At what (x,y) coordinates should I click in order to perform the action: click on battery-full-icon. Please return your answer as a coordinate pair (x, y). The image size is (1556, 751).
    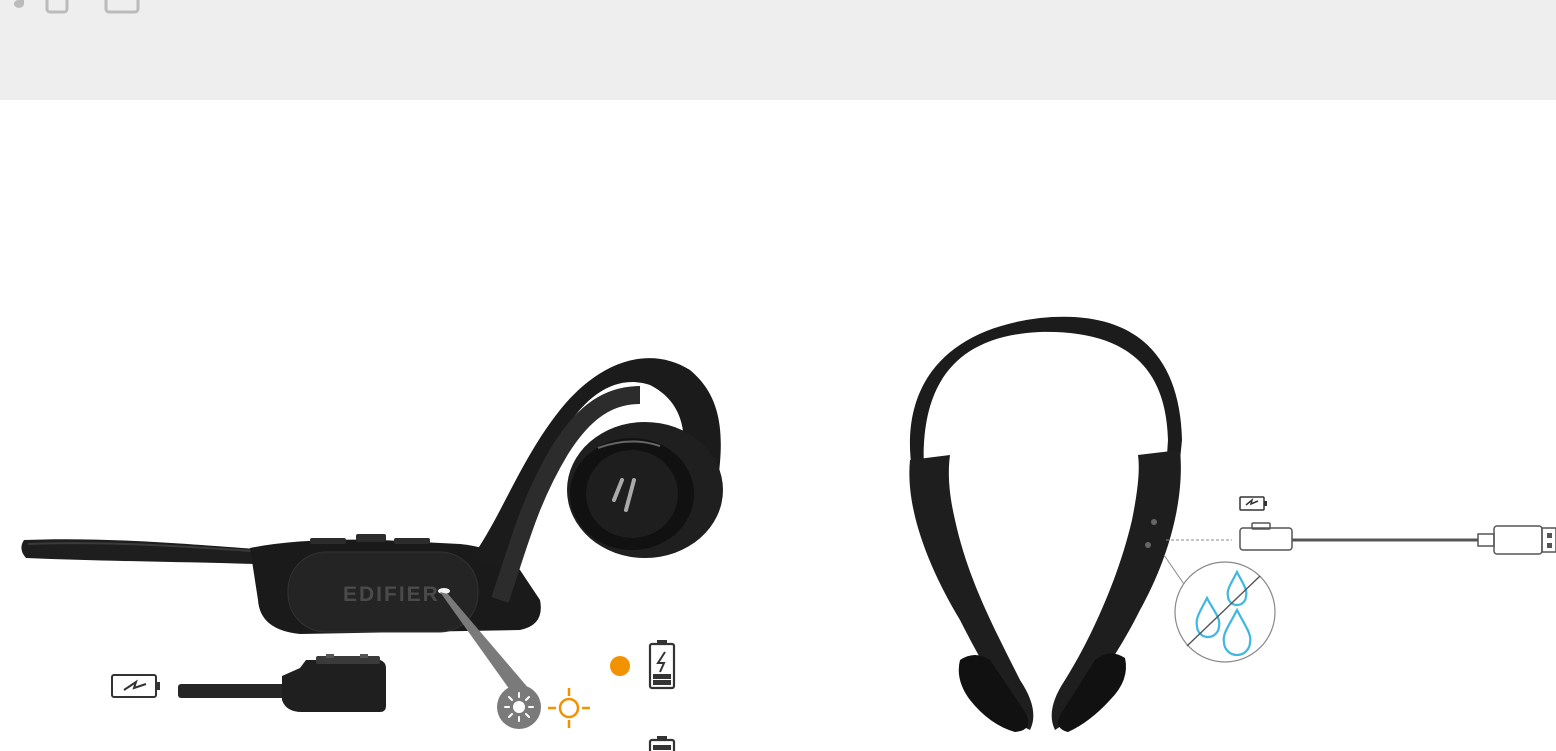
    Looking at the image, I should click on (662, 665).